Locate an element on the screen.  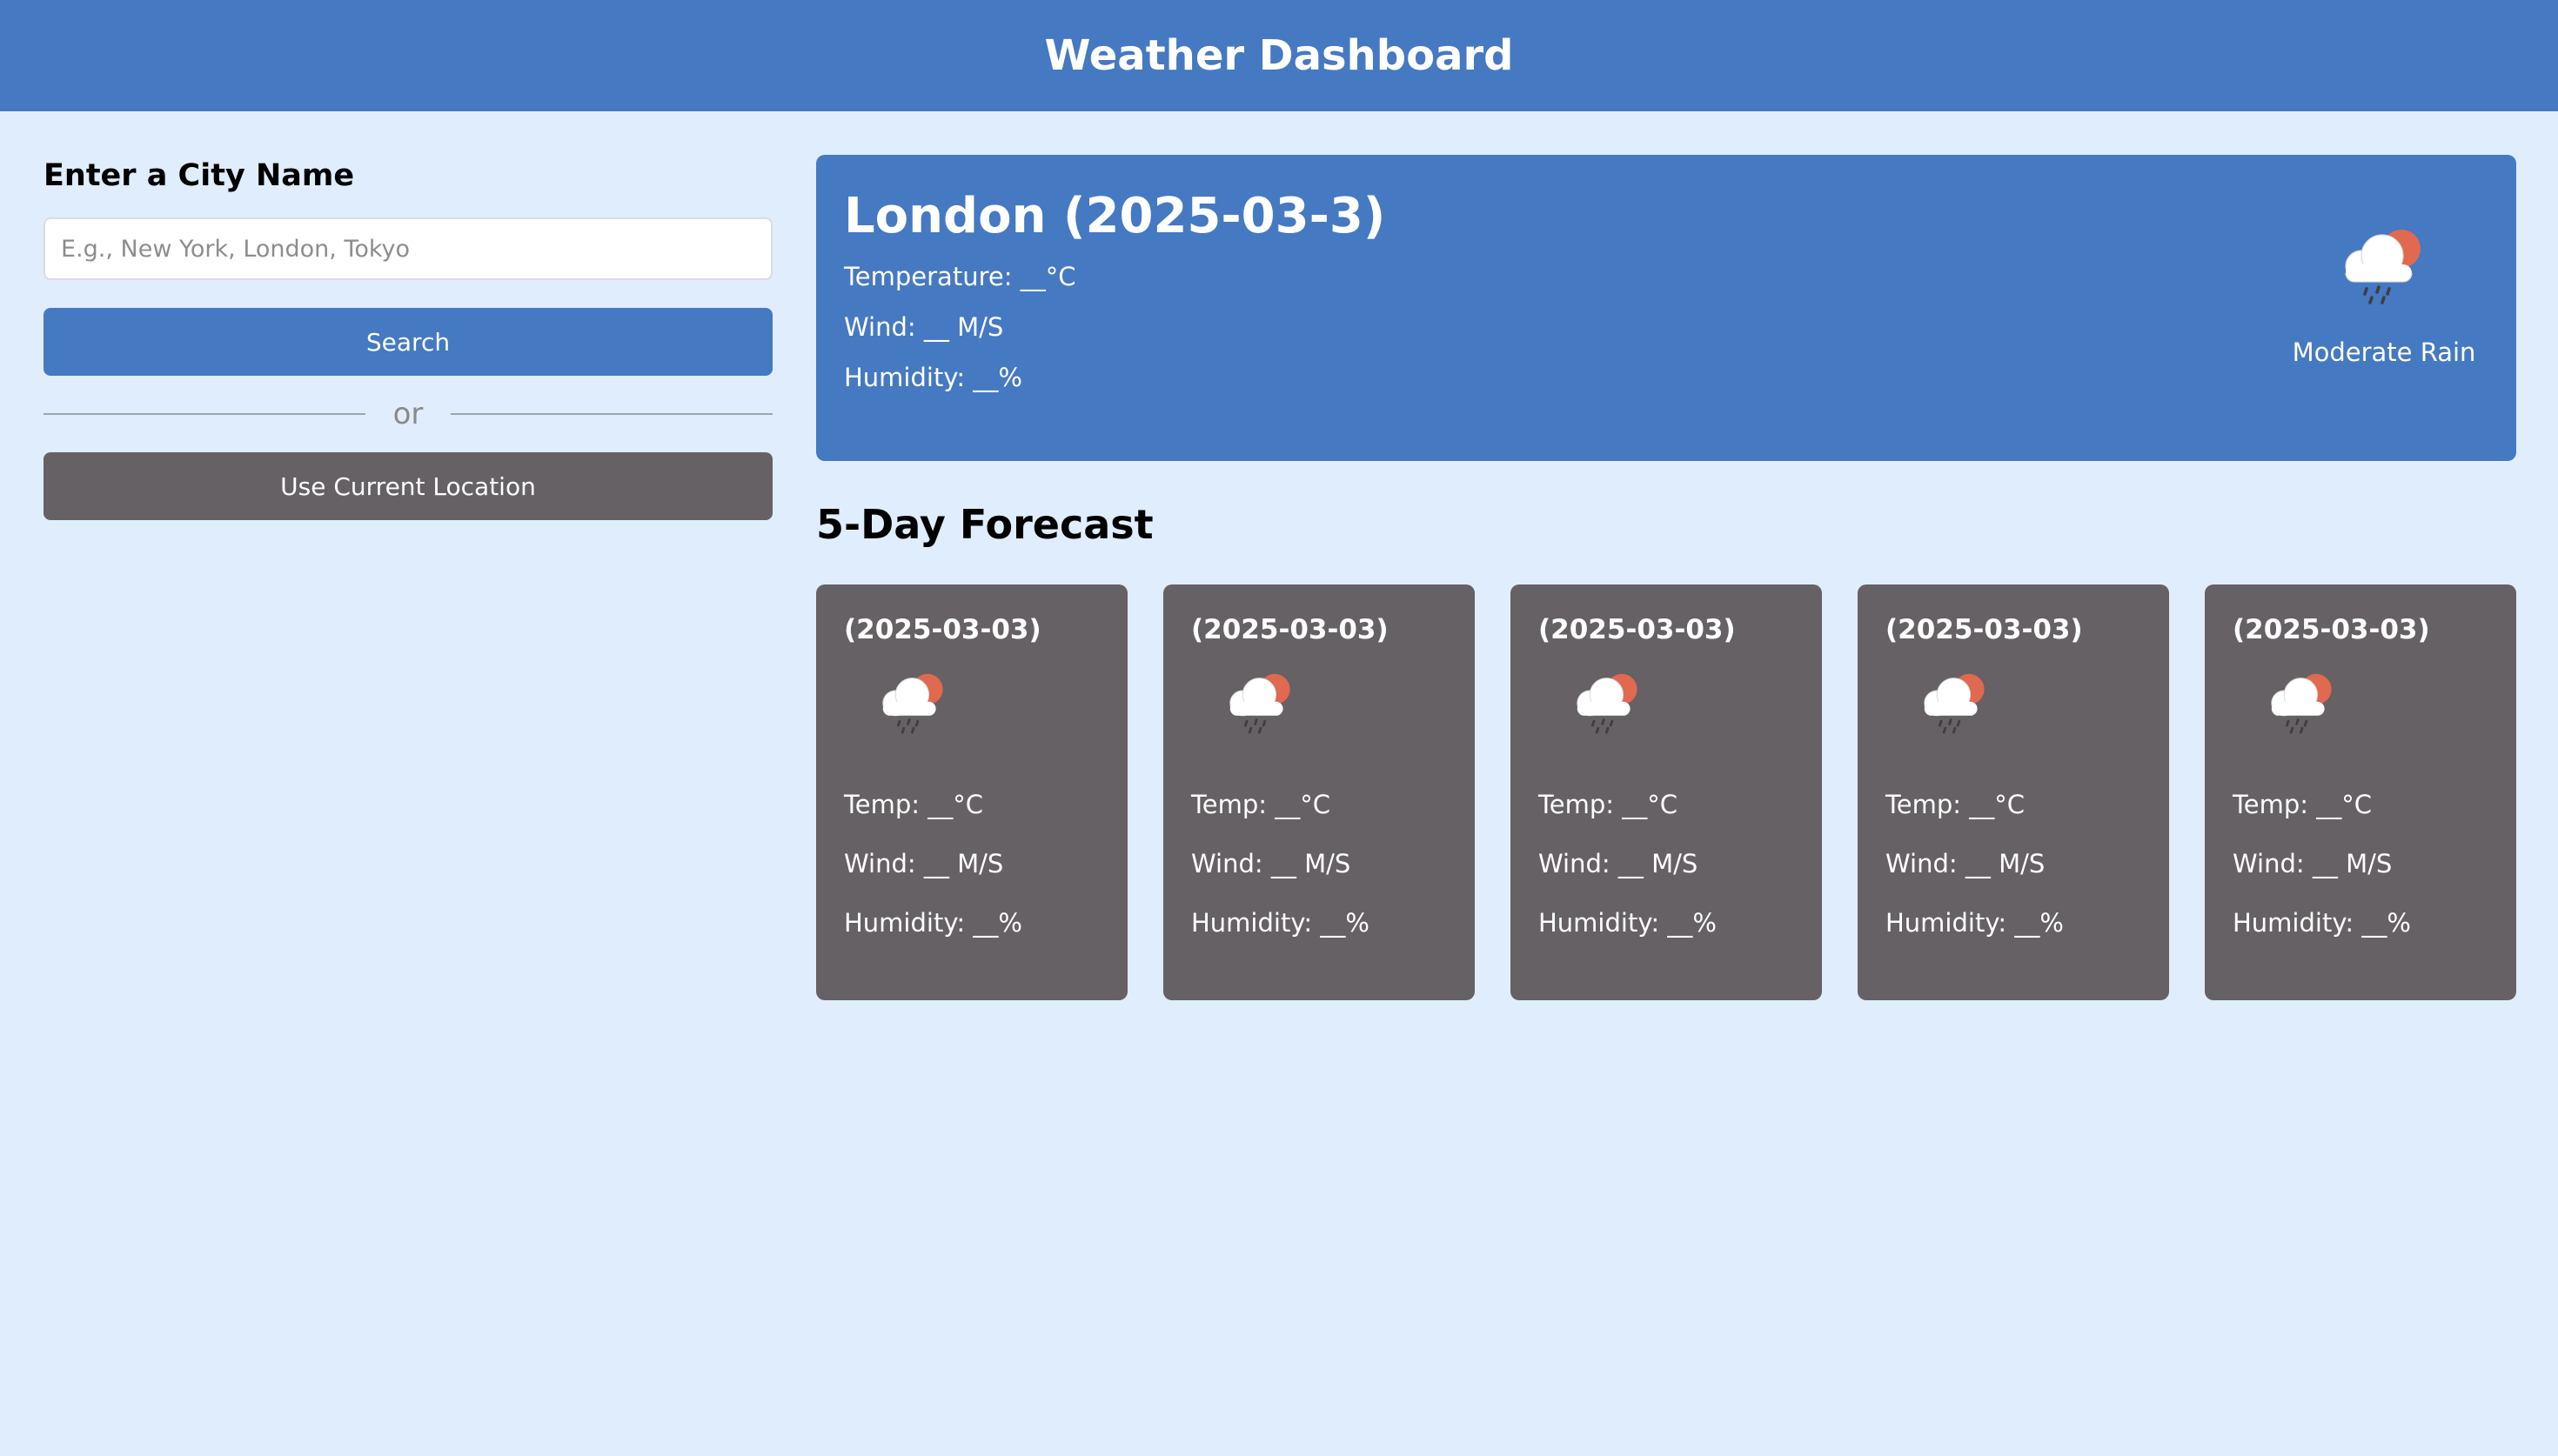
use-current-location-button: Use Current Location is located at coordinates (408, 486).